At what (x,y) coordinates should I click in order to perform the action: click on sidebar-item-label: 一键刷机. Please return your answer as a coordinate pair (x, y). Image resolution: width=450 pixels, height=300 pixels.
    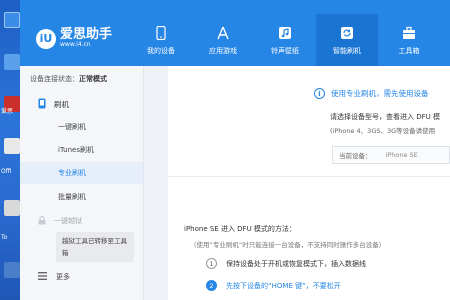
    Looking at the image, I should click on (72, 127).